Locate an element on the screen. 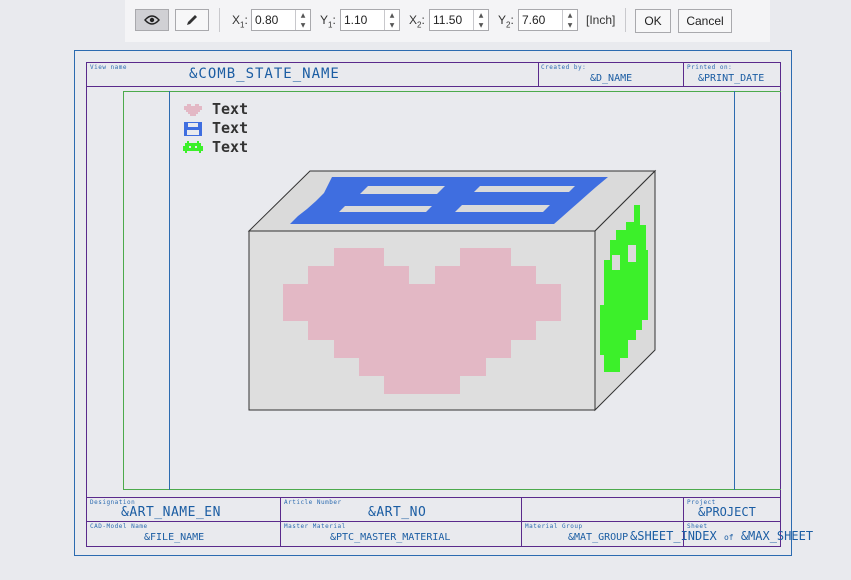  cad-model-label: CAD-Model Name is located at coordinates (119, 526).